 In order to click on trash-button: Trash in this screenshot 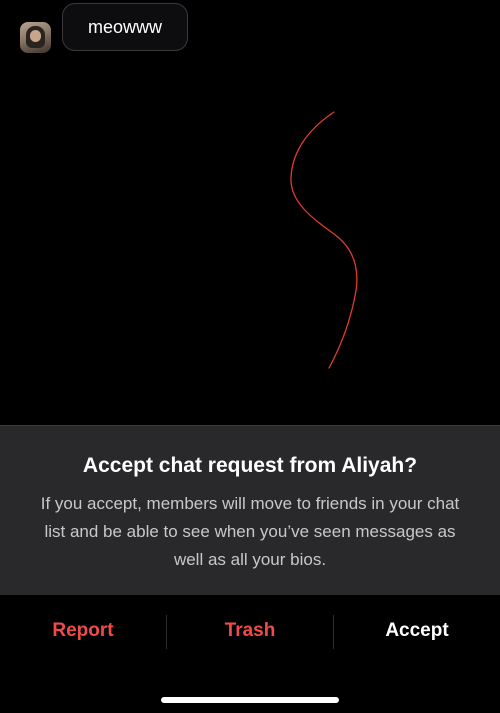, I will do `click(250, 631)`.